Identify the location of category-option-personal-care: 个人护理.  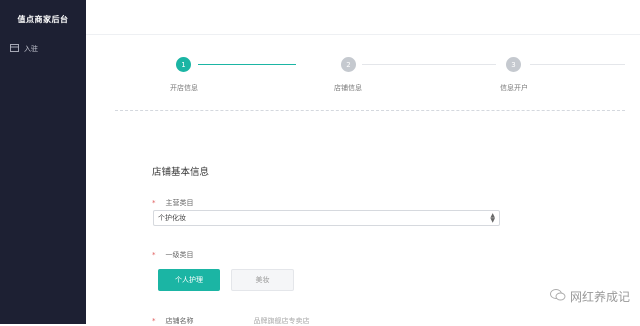
(189, 280).